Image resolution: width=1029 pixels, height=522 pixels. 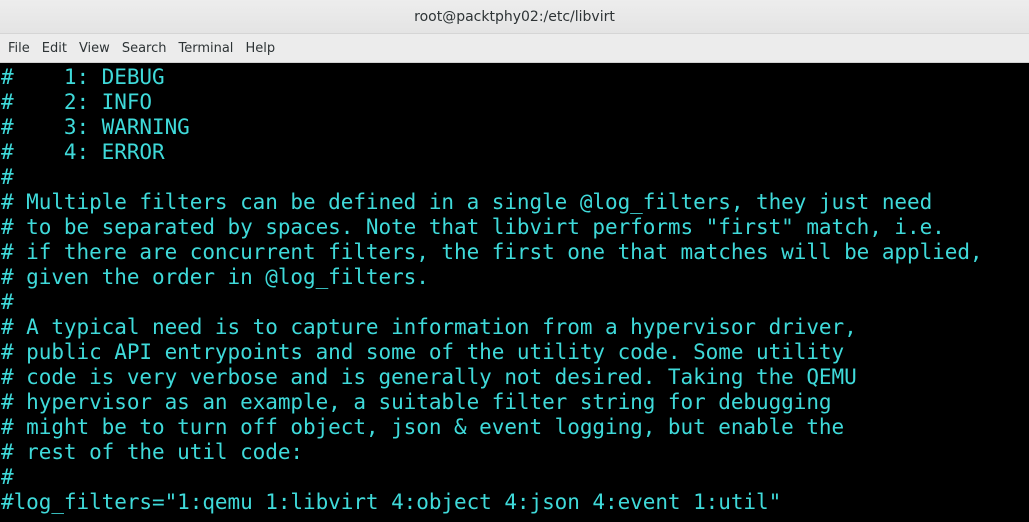 What do you see at coordinates (215, 277) in the screenshot?
I see `terminal-line: # given the order in @log_filters.` at bounding box center [215, 277].